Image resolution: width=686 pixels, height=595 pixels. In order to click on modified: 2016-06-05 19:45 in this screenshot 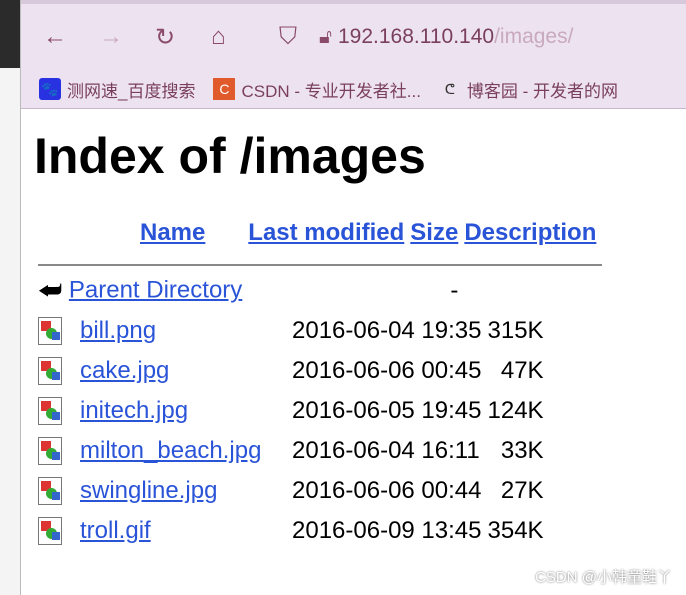, I will do `click(387, 410)`.